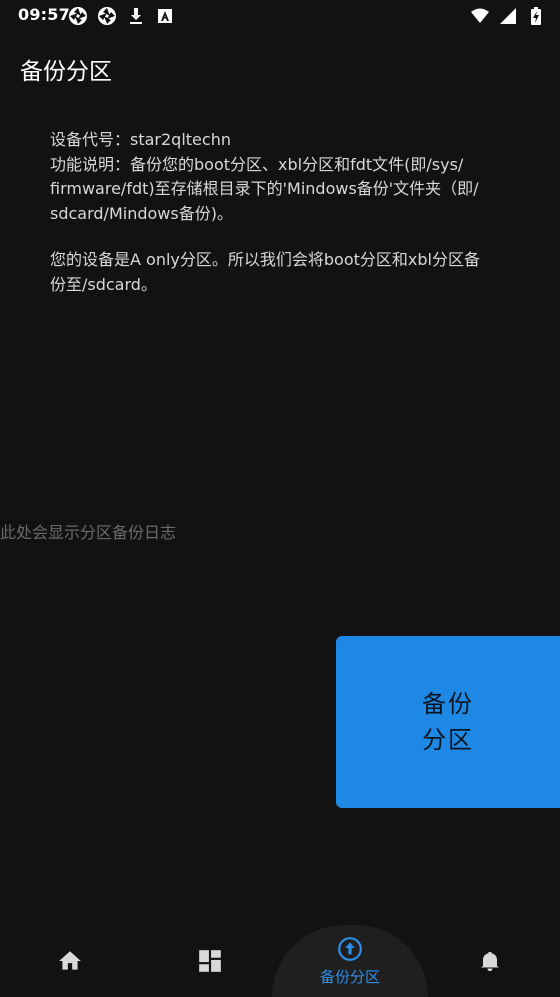 The height and width of the screenshot is (997, 560). I want to click on backup-button-label: 备份, so click(448, 704).